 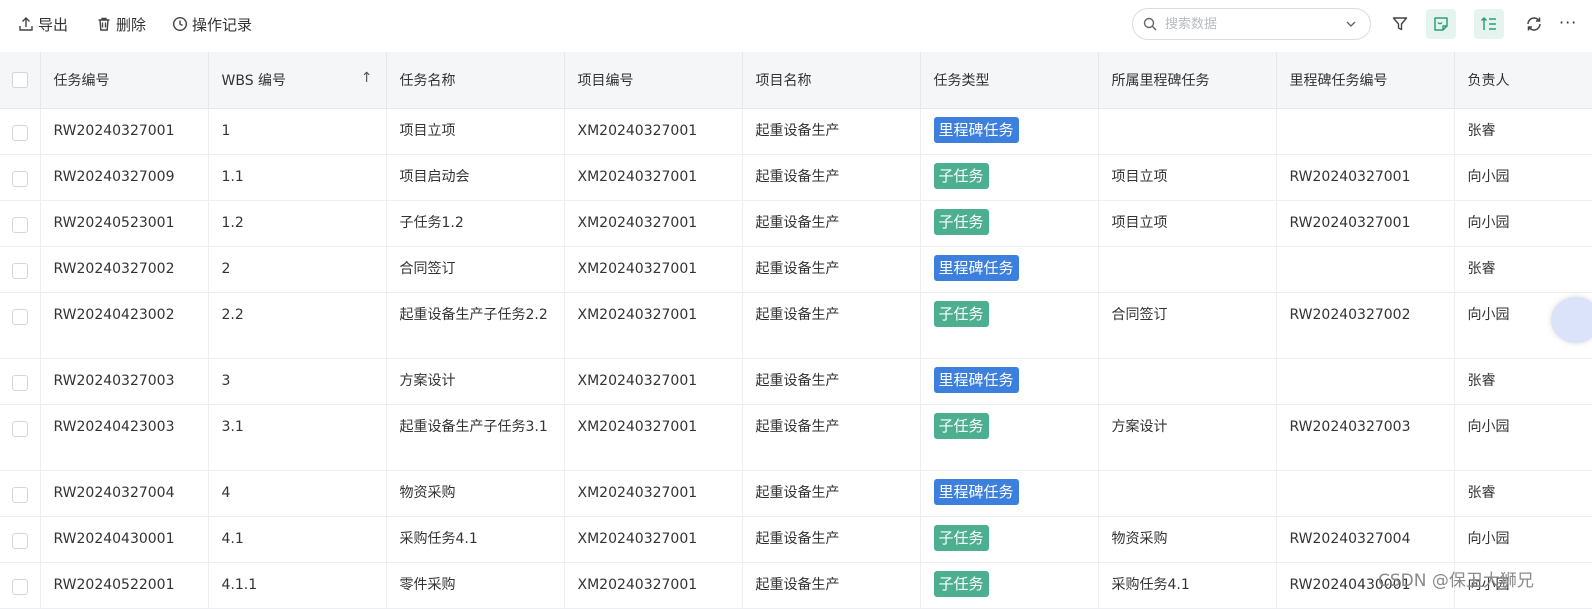 I want to click on refresh-icon, so click(x=1534, y=24).